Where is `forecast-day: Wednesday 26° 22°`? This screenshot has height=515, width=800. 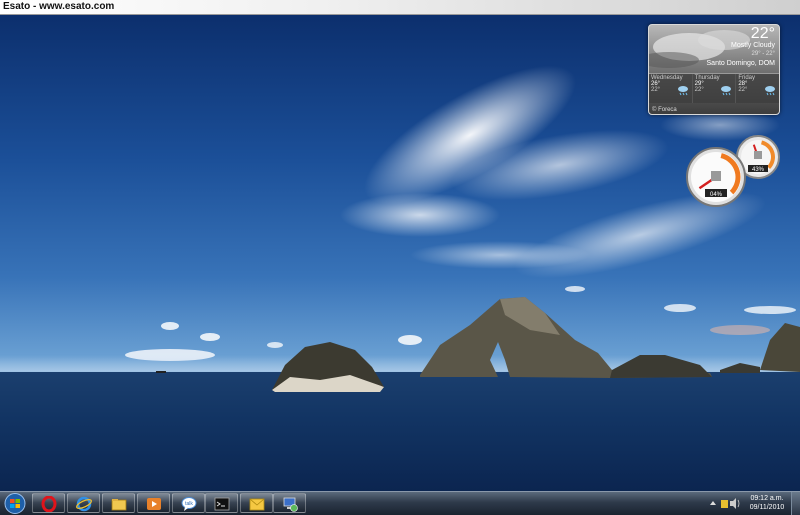 forecast-day: Wednesday 26° 22° is located at coordinates (671, 88).